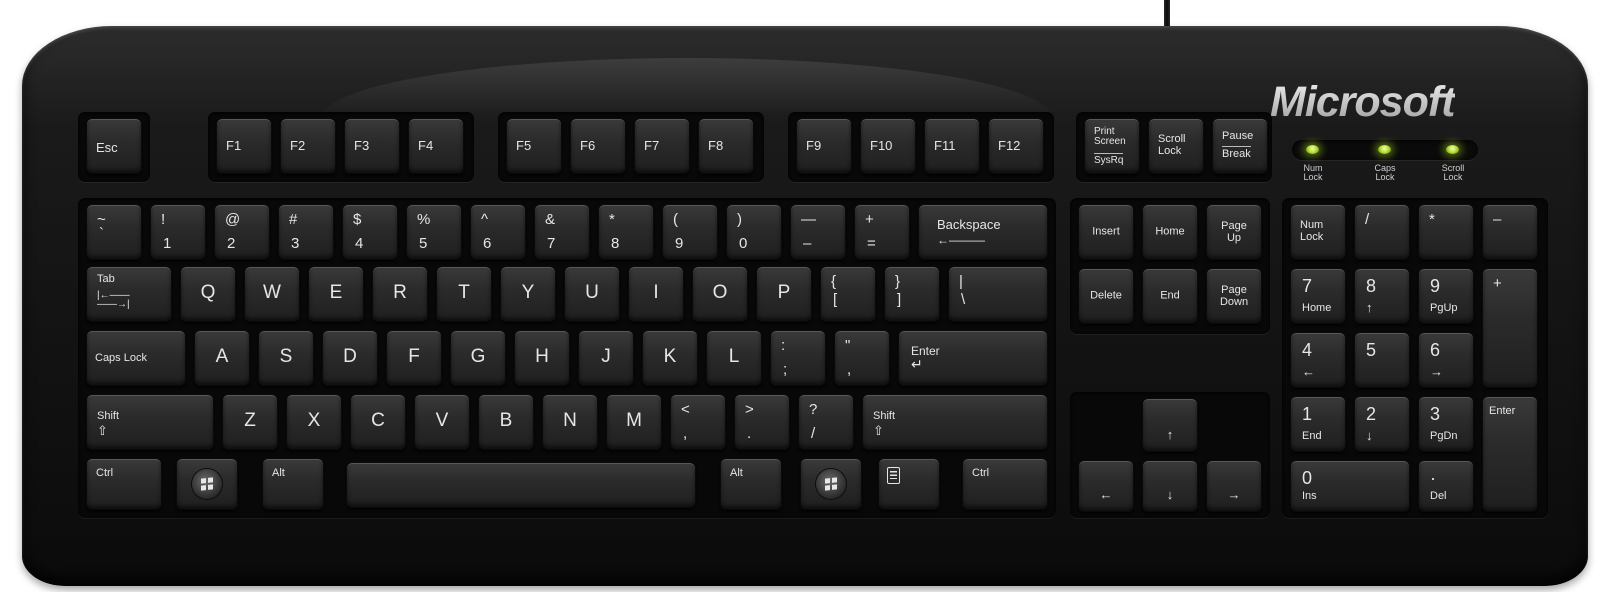  I want to click on f11-key: F11, so click(952, 146).